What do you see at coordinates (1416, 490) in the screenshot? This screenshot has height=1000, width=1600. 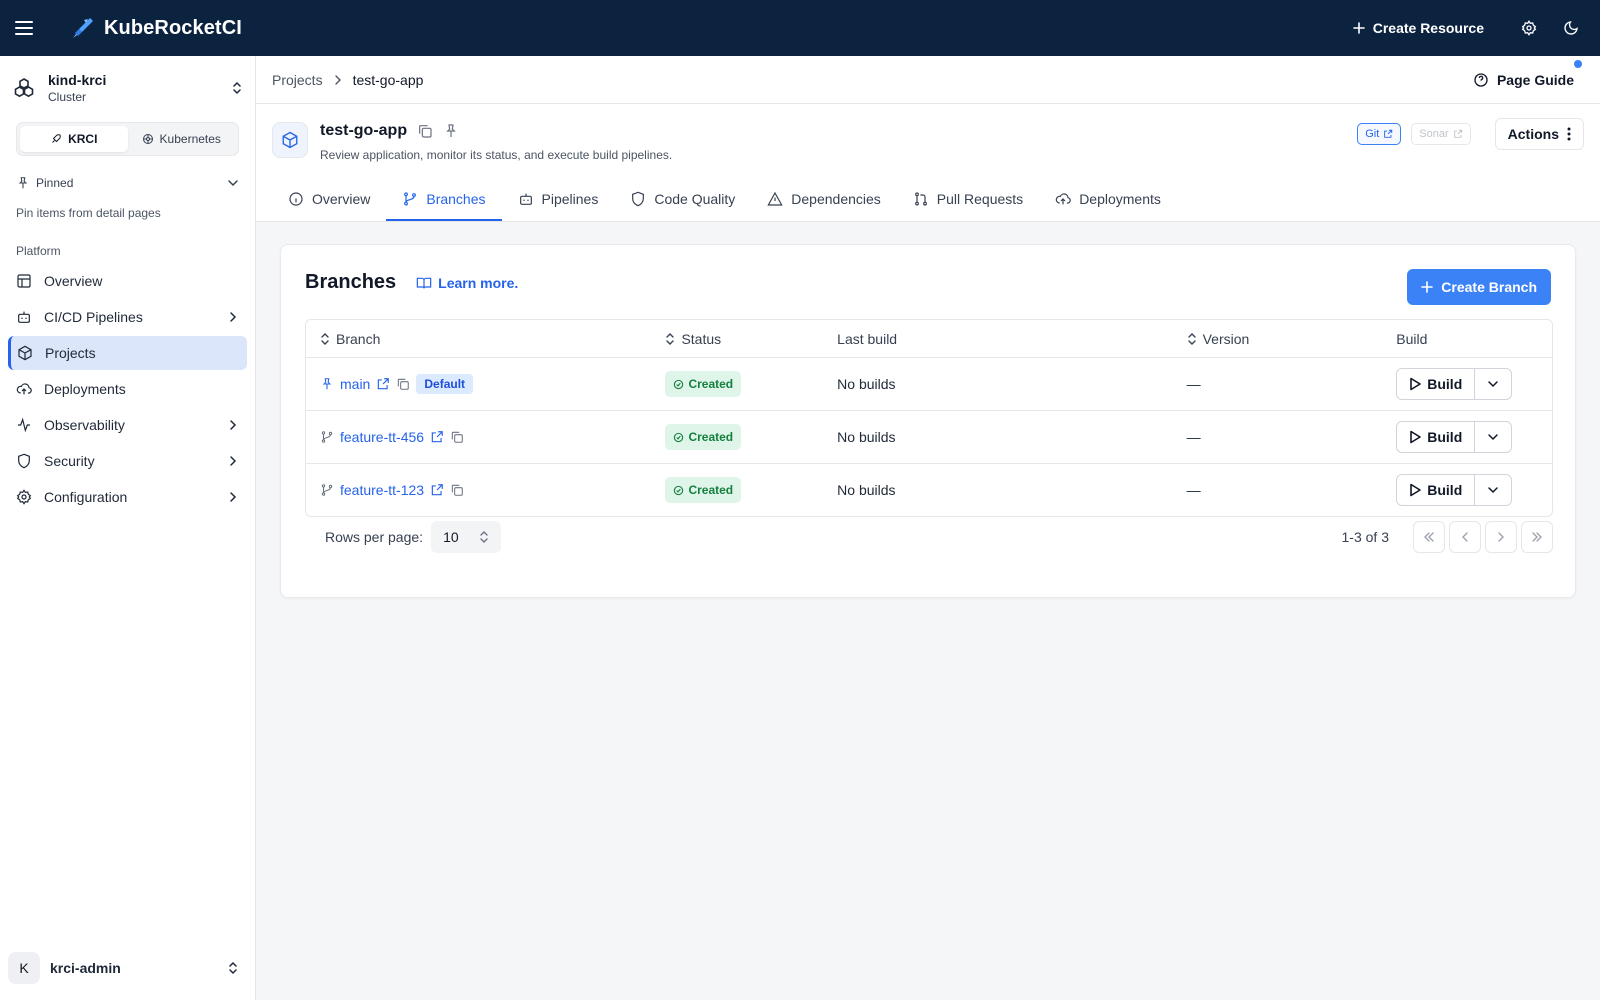 I see `play-icon` at bounding box center [1416, 490].